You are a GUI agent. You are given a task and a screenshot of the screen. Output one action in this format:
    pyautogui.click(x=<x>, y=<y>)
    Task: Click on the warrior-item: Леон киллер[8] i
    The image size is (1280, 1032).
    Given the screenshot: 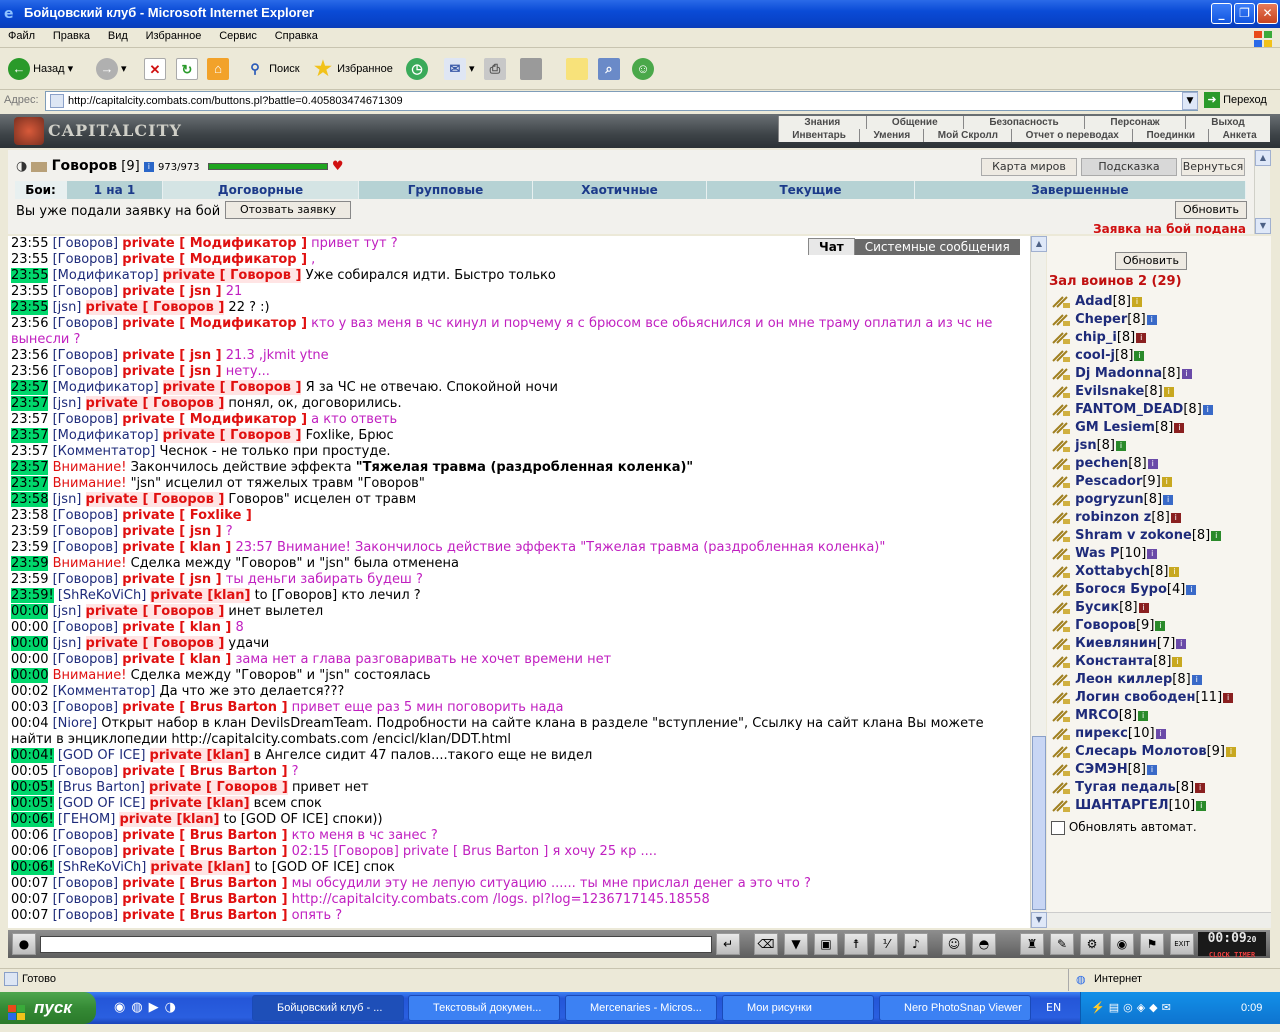 What is the action you would take?
    pyautogui.click(x=1126, y=681)
    